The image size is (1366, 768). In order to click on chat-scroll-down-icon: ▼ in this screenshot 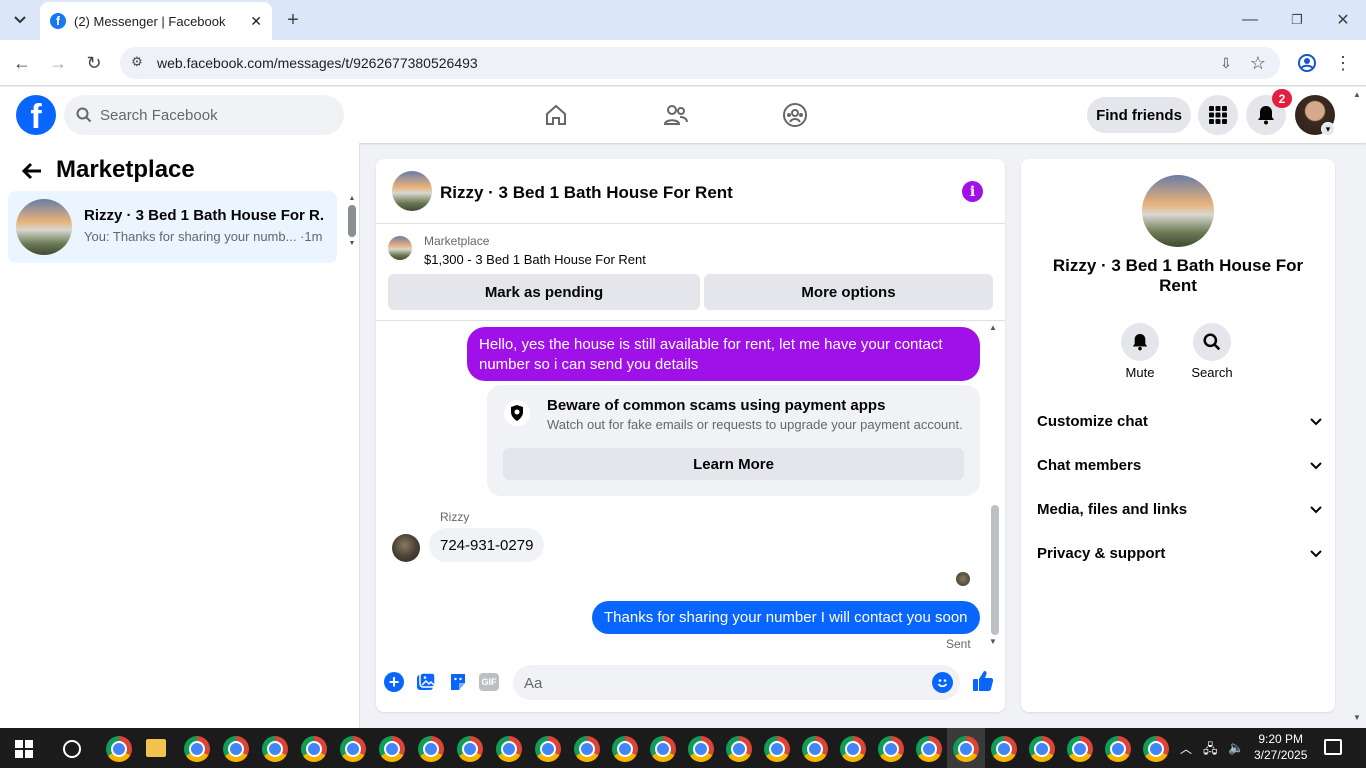, I will do `click(993, 641)`.